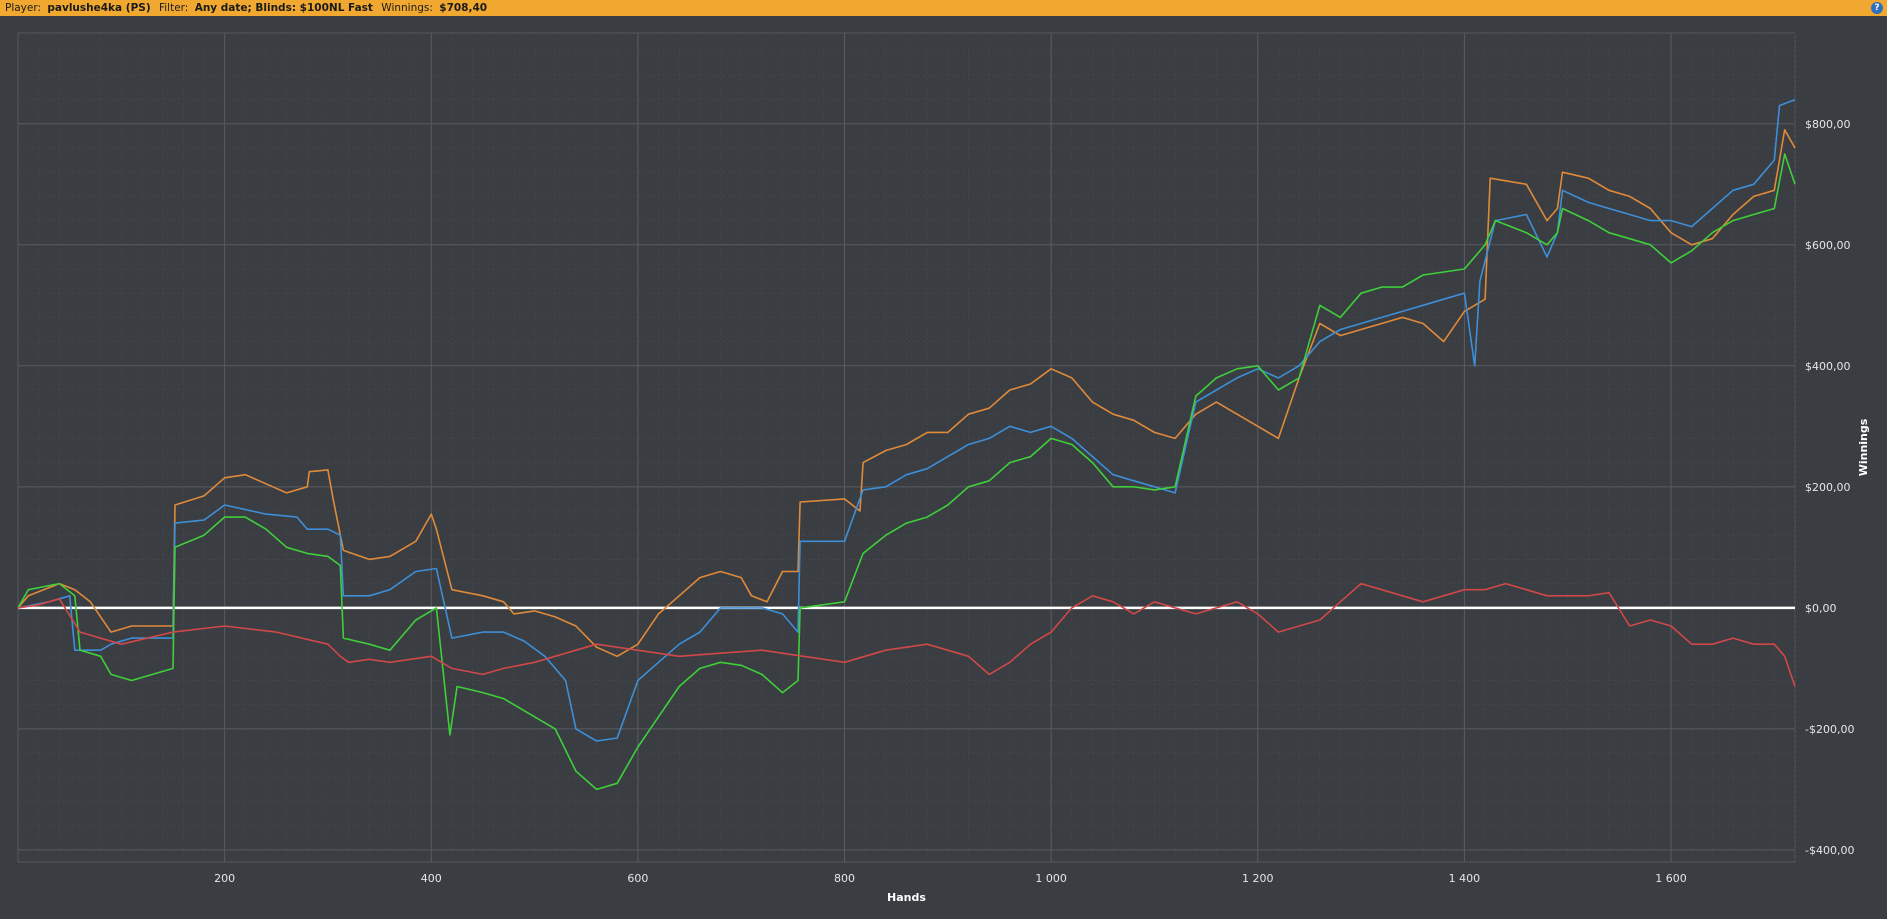 This screenshot has width=1887, height=919. Describe the element at coordinates (1051, 878) in the screenshot. I see `x-tick-label: 1 000` at that location.